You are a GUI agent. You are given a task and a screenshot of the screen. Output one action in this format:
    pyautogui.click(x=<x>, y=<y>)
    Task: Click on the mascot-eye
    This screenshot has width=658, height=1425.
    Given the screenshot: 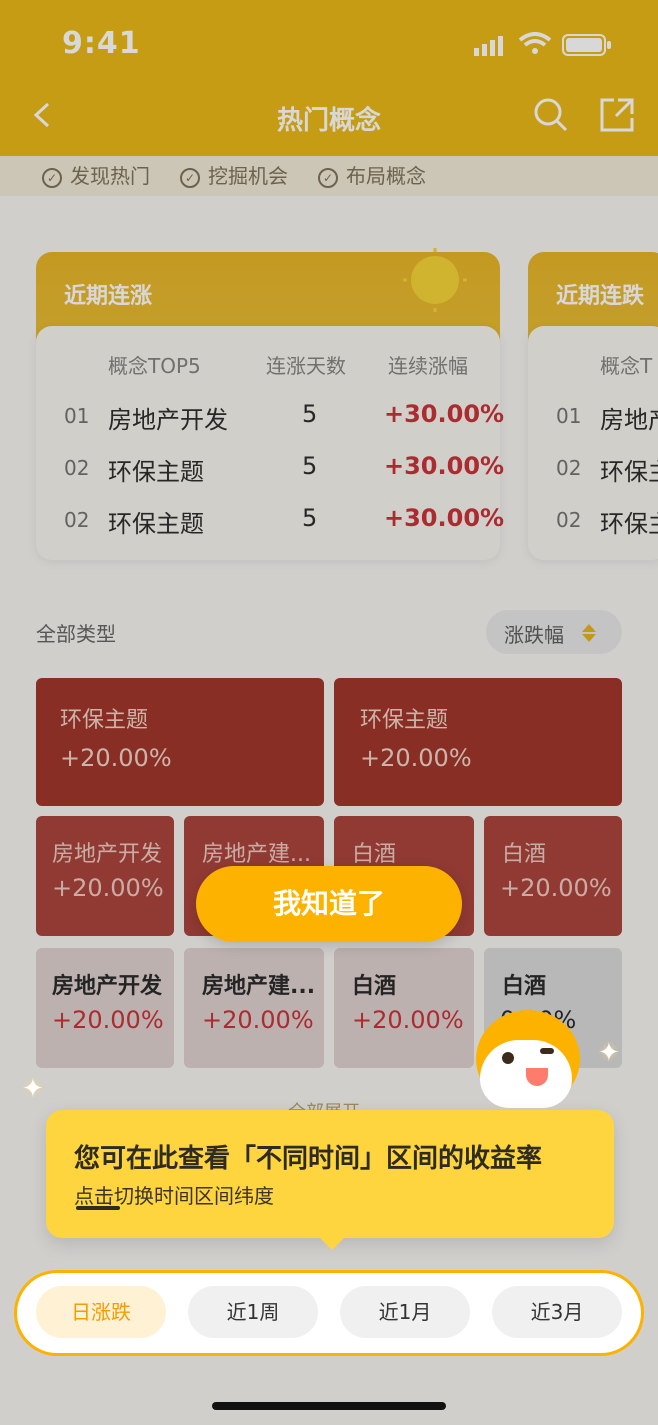 What is the action you would take?
    pyautogui.click(x=508, y=1058)
    